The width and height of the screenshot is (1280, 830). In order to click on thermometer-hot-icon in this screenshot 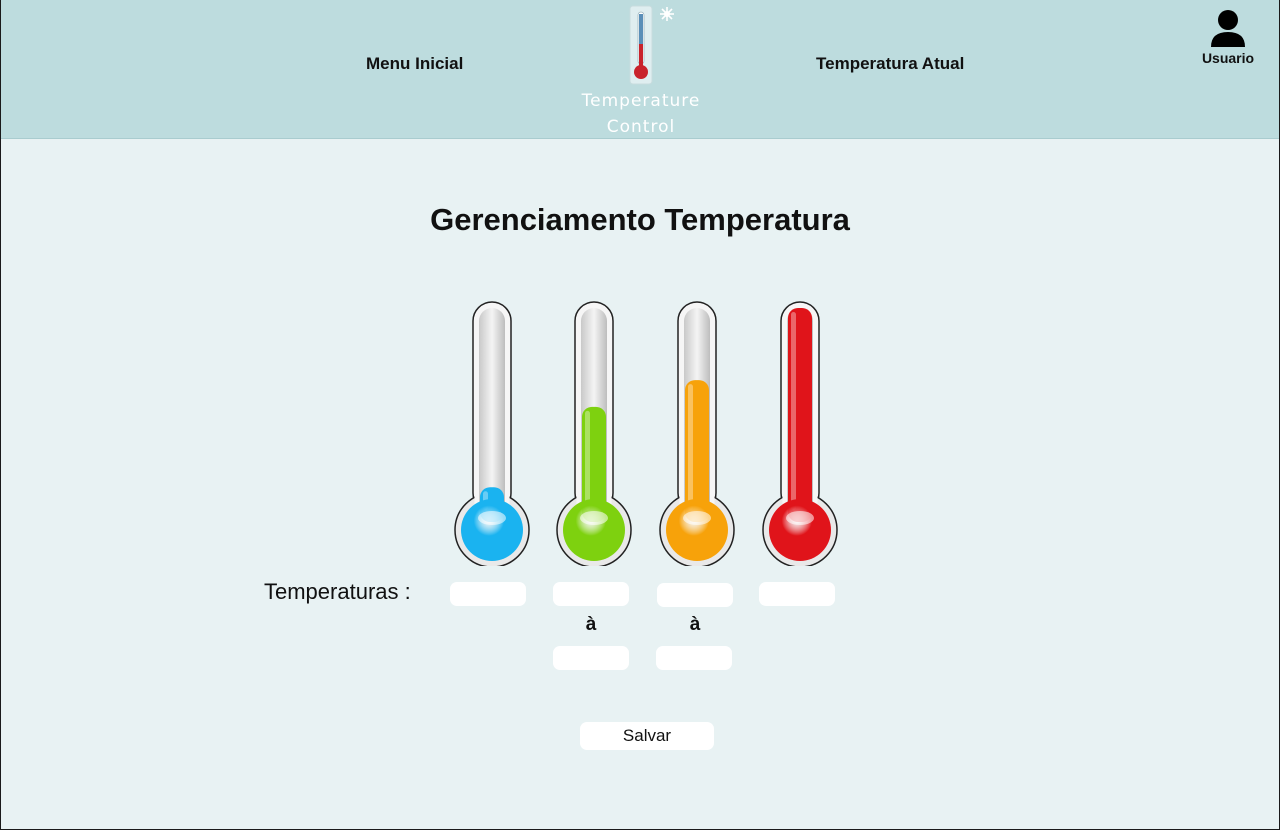, I will do `click(800, 433)`.